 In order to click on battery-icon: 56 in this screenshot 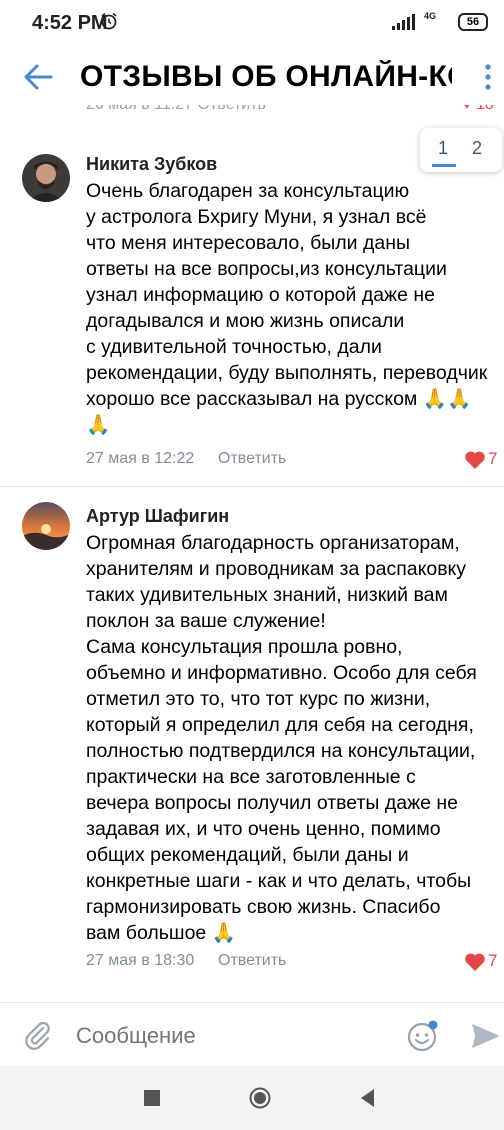, I will do `click(473, 22)`.